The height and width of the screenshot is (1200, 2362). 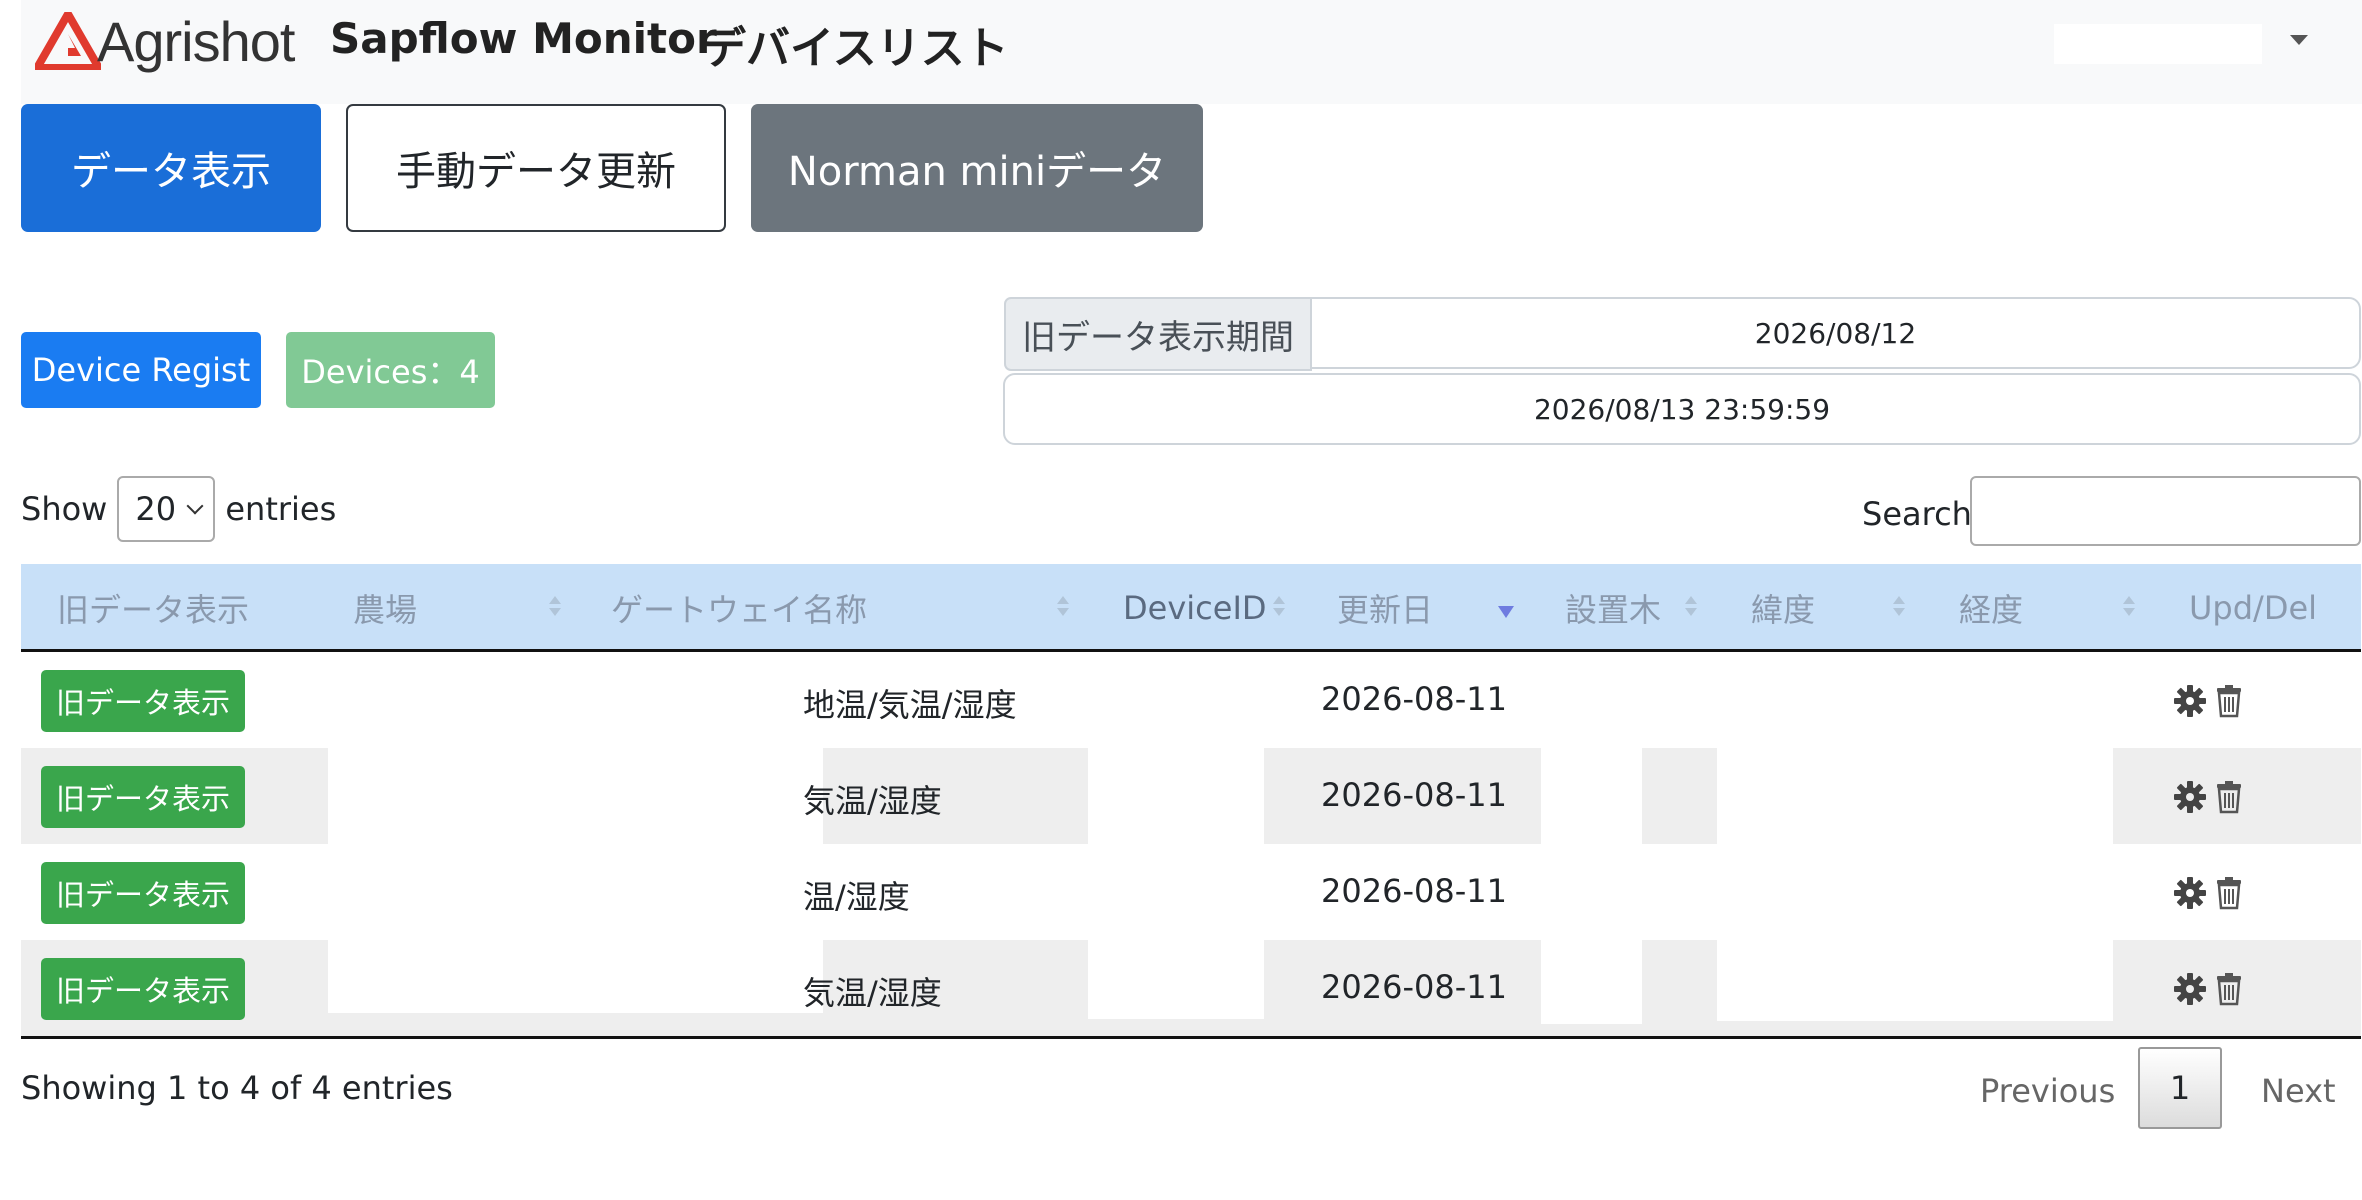 I want to click on pagination-page-1: 1, so click(x=2180, y=1088).